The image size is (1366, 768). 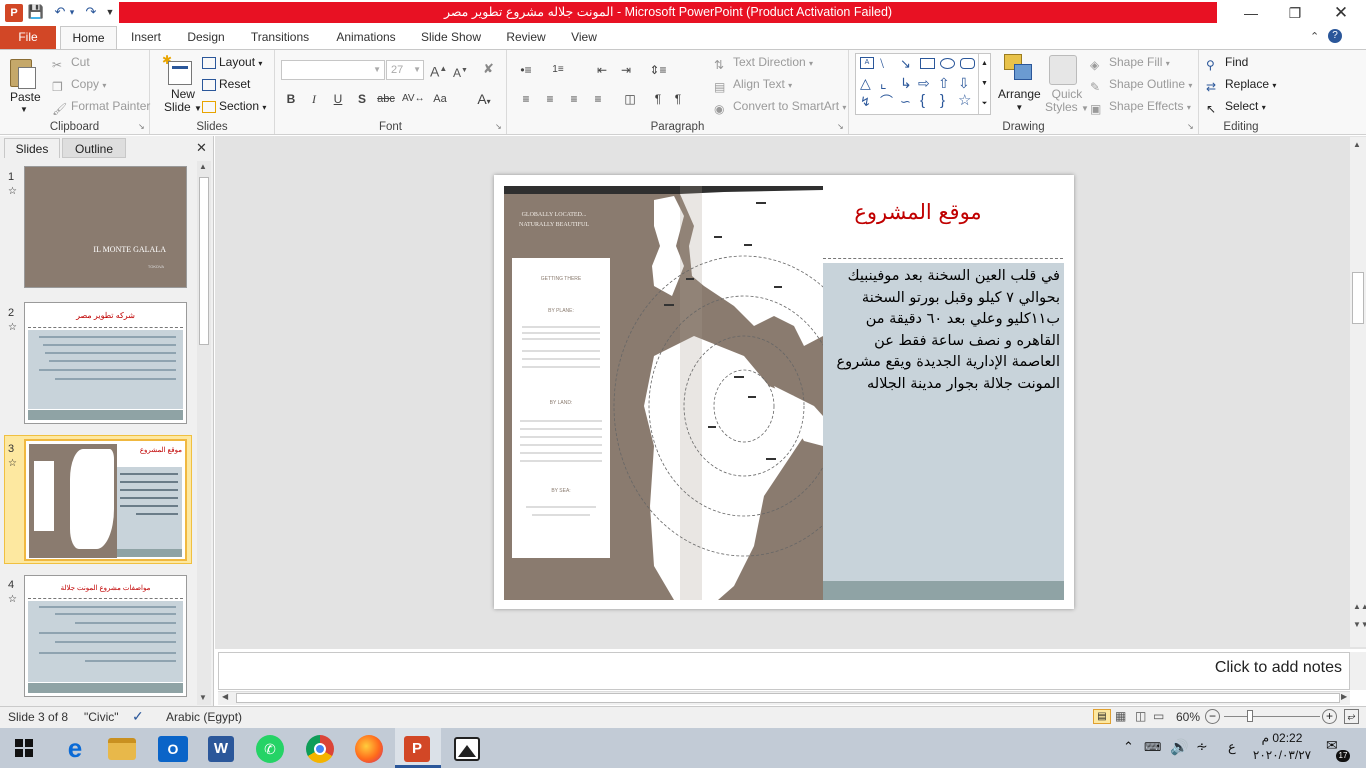 I want to click on clock-time: 02:22 م, so click(x=1282, y=738).